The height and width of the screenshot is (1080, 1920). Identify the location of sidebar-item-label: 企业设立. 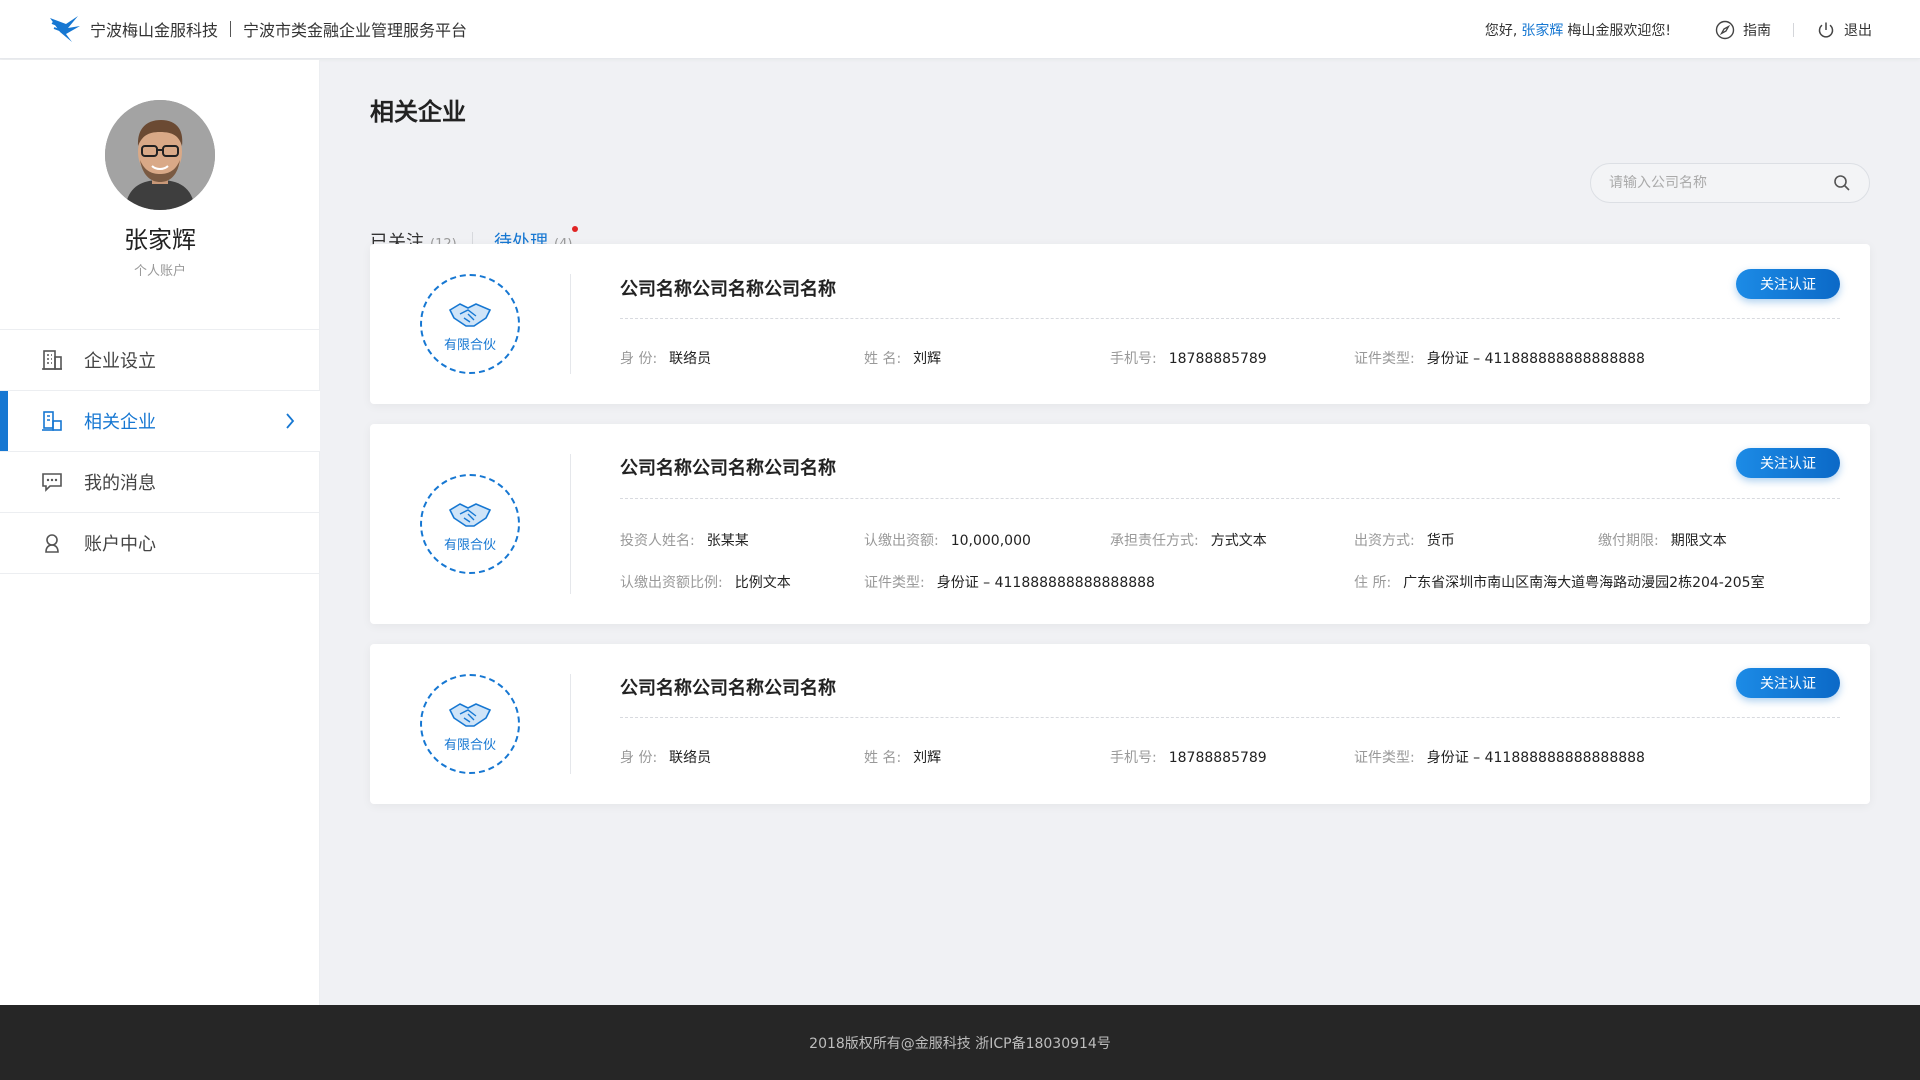
(120, 361).